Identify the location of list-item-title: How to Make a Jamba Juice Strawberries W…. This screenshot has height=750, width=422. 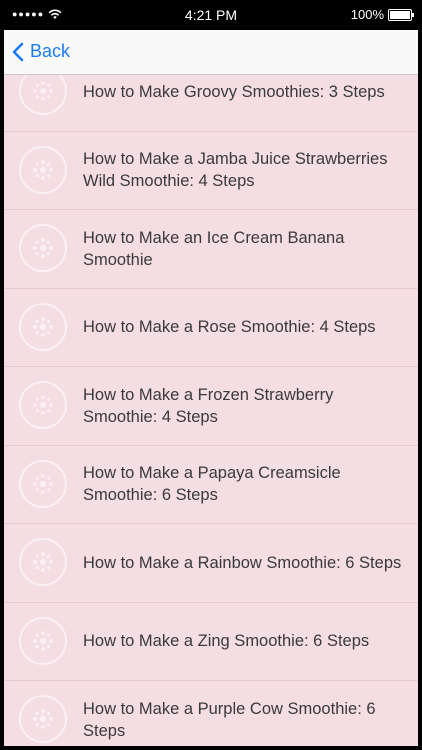
(235, 170).